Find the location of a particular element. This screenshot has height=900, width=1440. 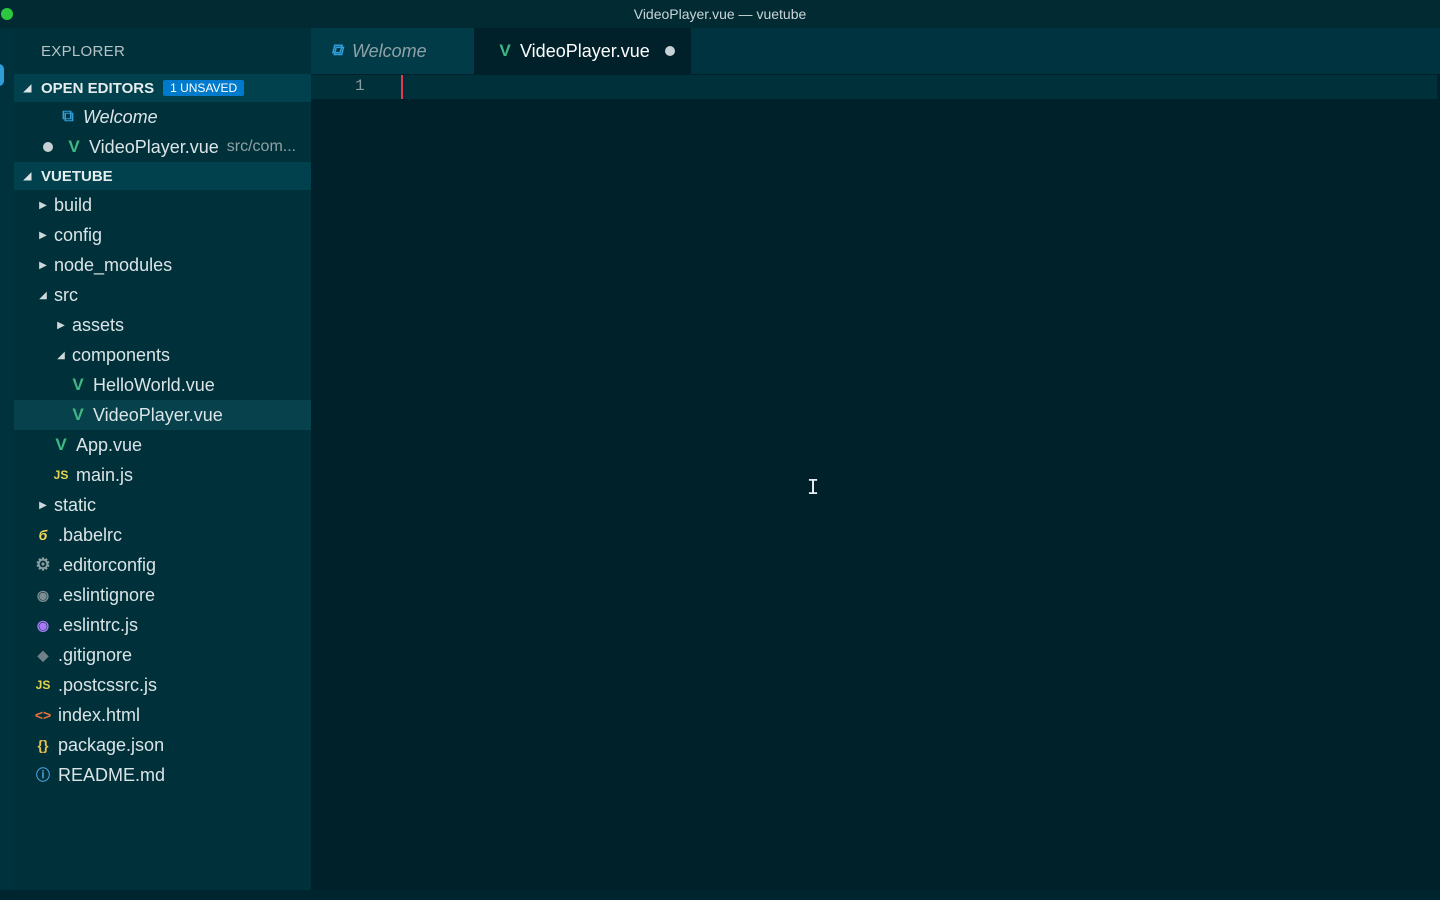

tree-item-label: .eslintignore is located at coordinates (107, 594).